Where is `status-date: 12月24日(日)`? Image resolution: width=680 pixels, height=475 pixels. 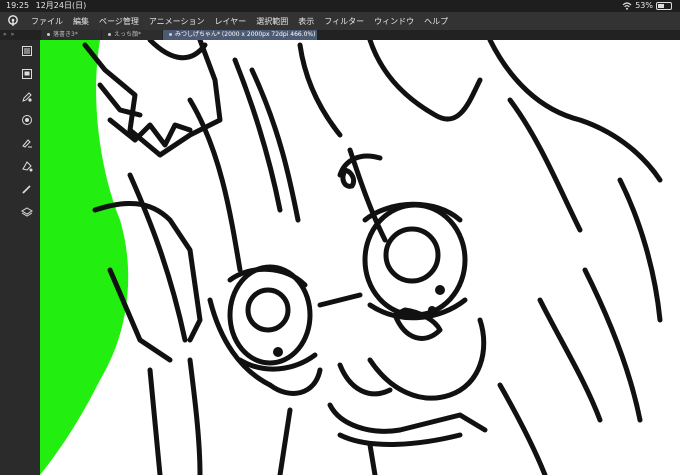
status-date: 12月24日(日) is located at coordinates (61, 5).